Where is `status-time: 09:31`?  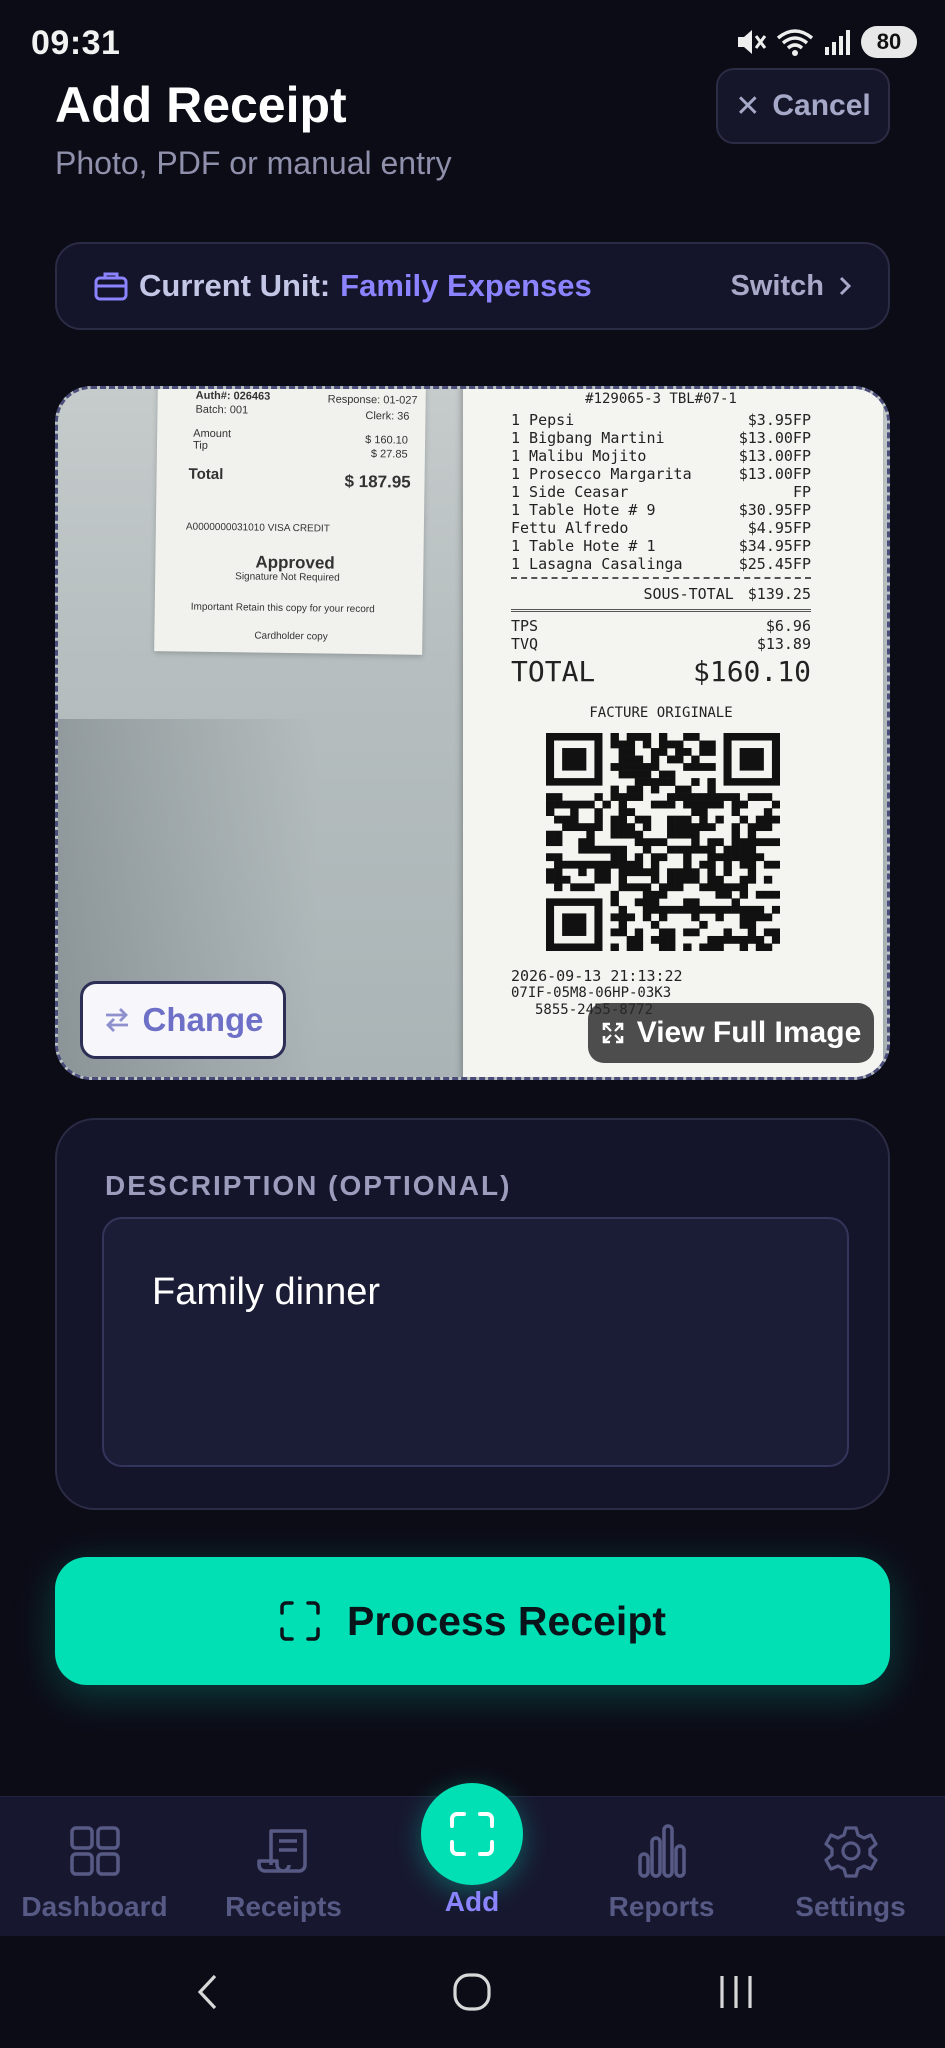 status-time: 09:31 is located at coordinates (76, 43).